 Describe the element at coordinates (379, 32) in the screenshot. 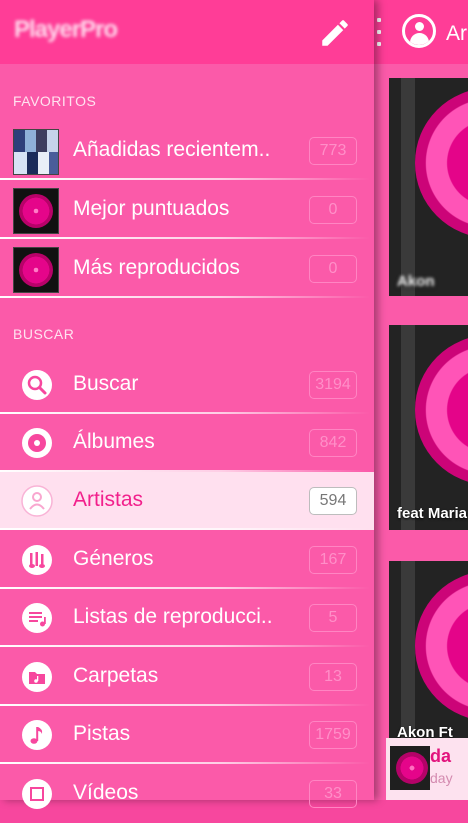

I see `overflow-menu-icon` at that location.